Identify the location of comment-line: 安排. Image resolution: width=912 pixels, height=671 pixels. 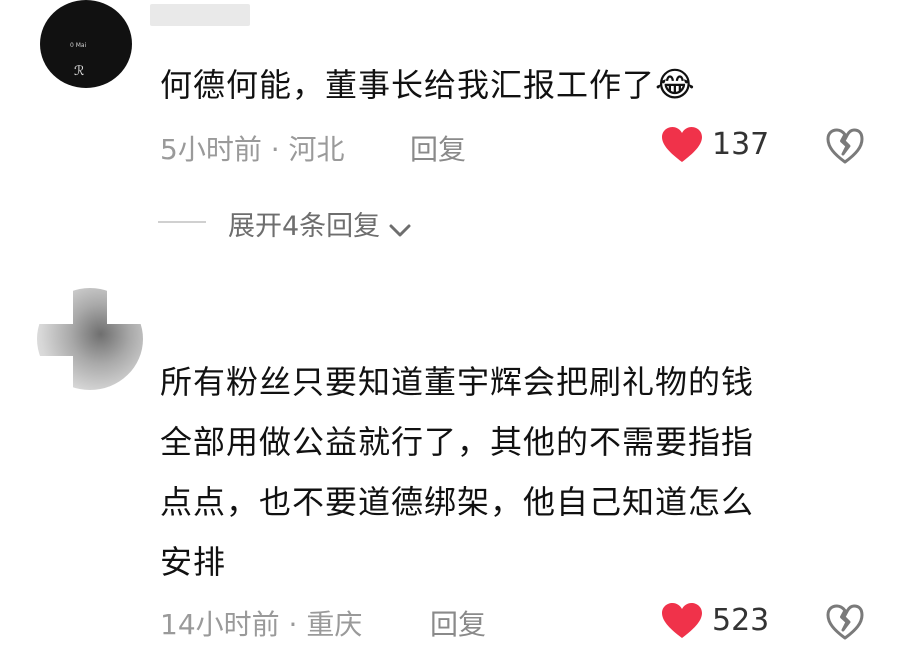
(193, 562).